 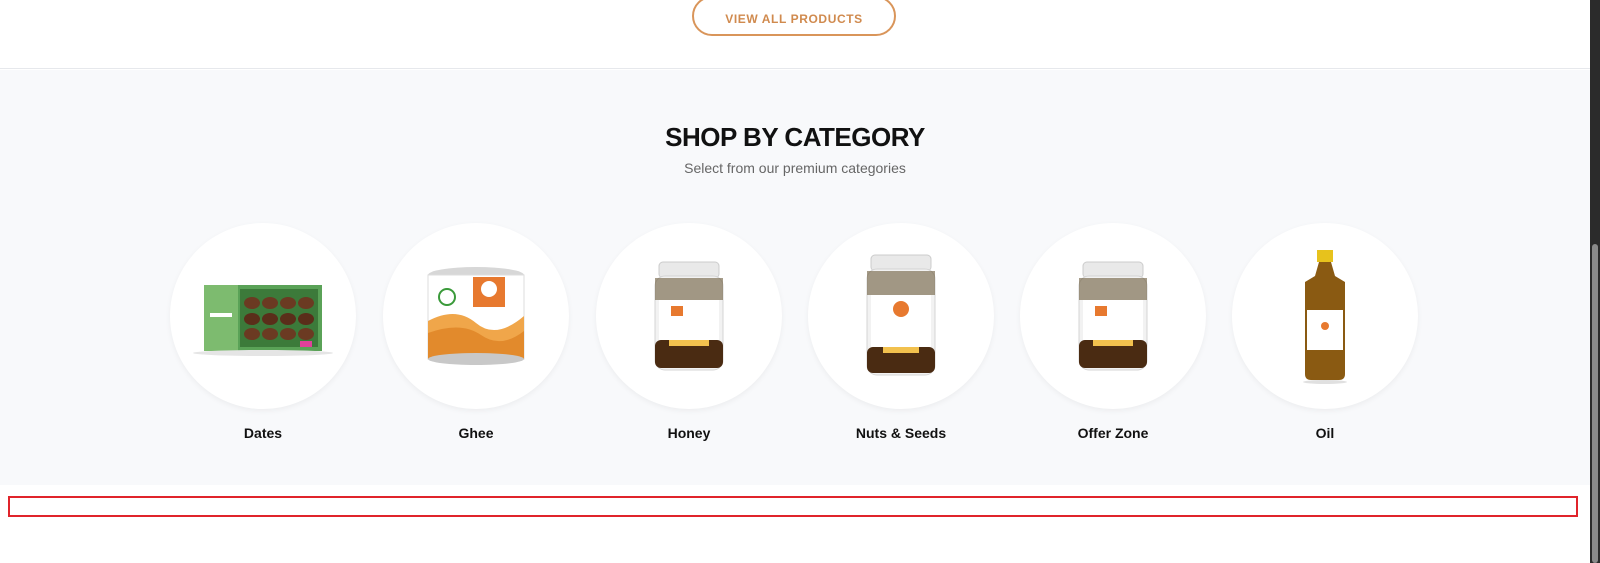 I want to click on category-card-dates: Dates, so click(x=263, y=332).